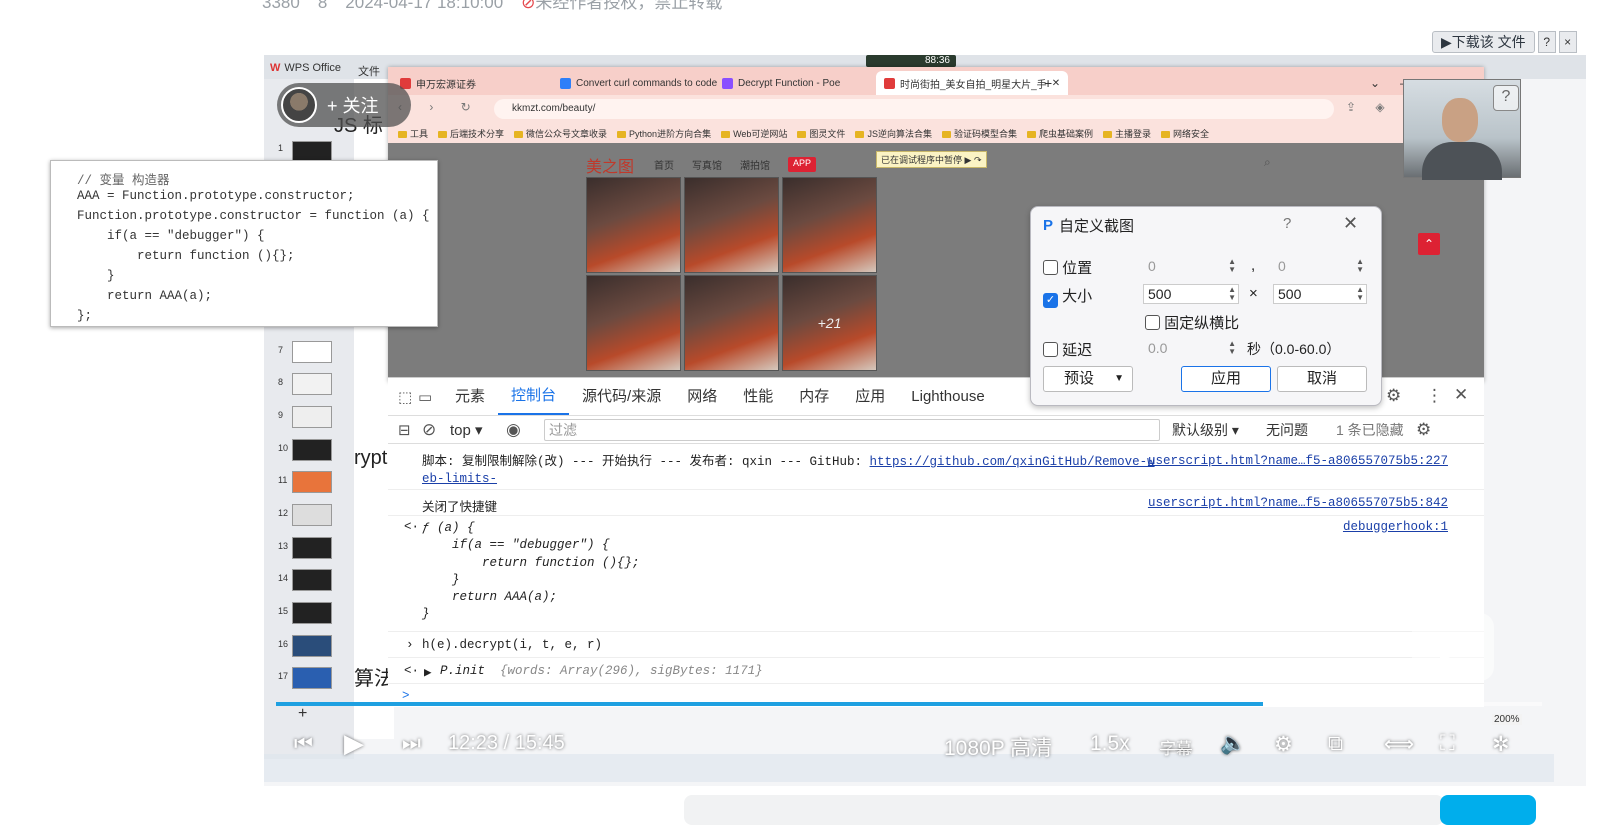 This screenshot has width=1606, height=825. I want to click on source-link: debuggerhook:1, so click(1395, 527).